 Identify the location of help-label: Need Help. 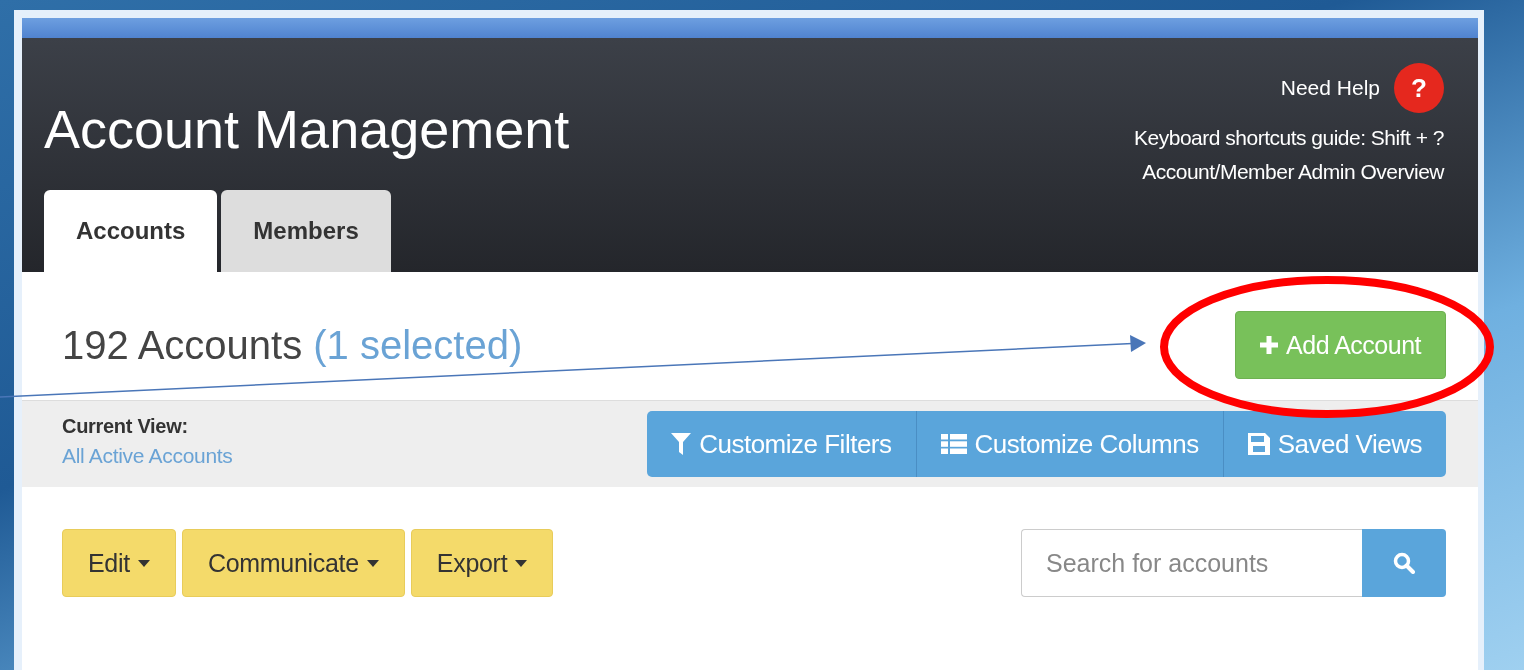
(1330, 88).